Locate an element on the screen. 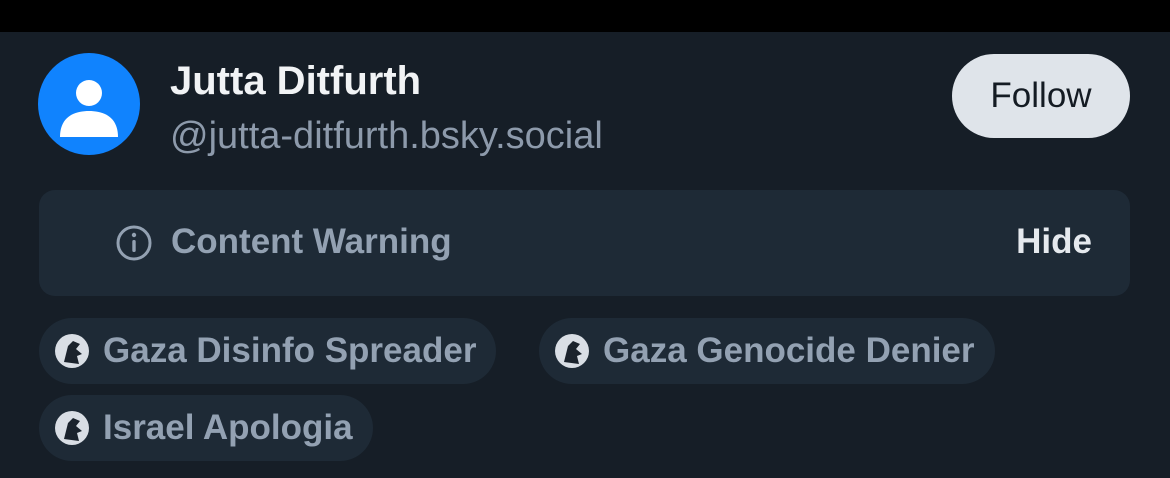  hide-button: Hide is located at coordinates (1054, 242).